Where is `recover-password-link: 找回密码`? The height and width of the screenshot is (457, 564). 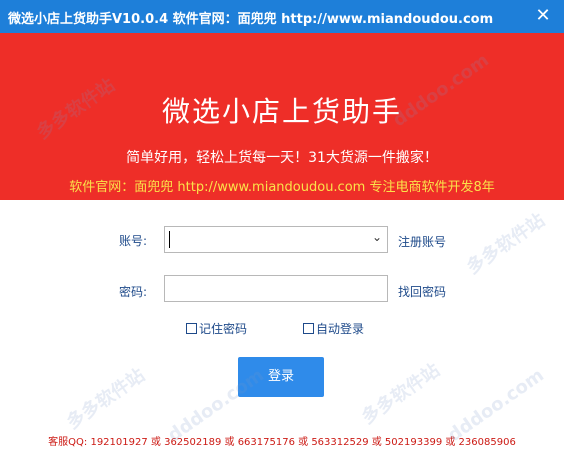
recover-password-link: 找回密码 is located at coordinates (422, 291).